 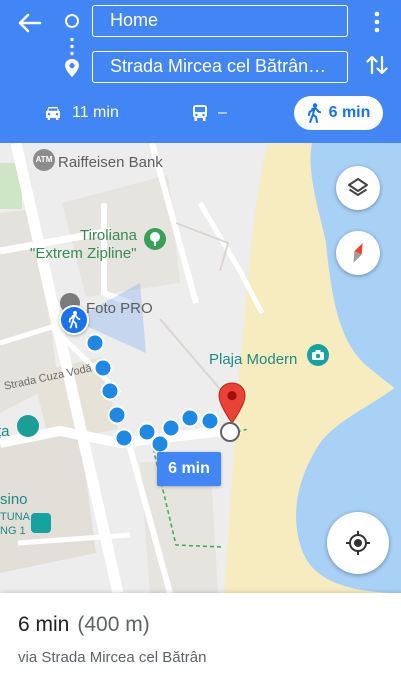 I want to click on transit-time: –, so click(x=222, y=112).